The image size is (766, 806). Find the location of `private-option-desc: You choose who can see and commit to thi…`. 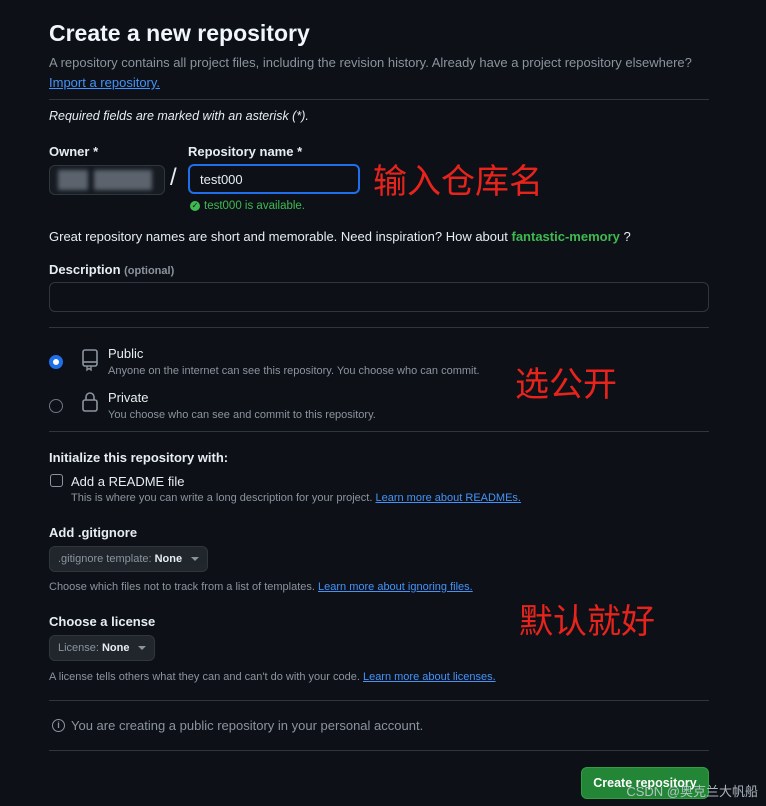

private-option-desc: You choose who can see and commit to thi… is located at coordinates (242, 415).